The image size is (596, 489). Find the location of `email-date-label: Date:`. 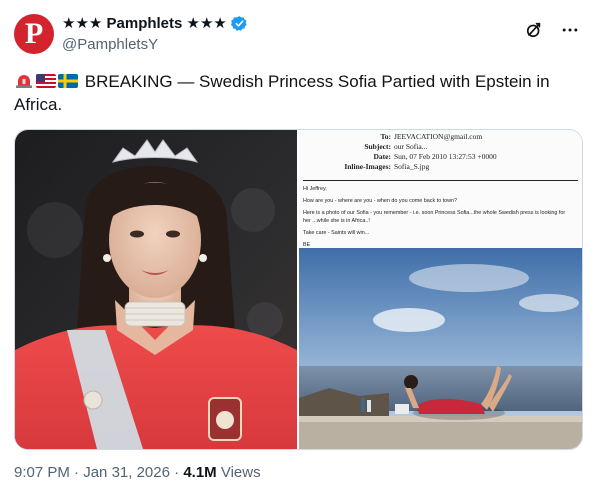

email-date-label: Date: is located at coordinates (382, 156).